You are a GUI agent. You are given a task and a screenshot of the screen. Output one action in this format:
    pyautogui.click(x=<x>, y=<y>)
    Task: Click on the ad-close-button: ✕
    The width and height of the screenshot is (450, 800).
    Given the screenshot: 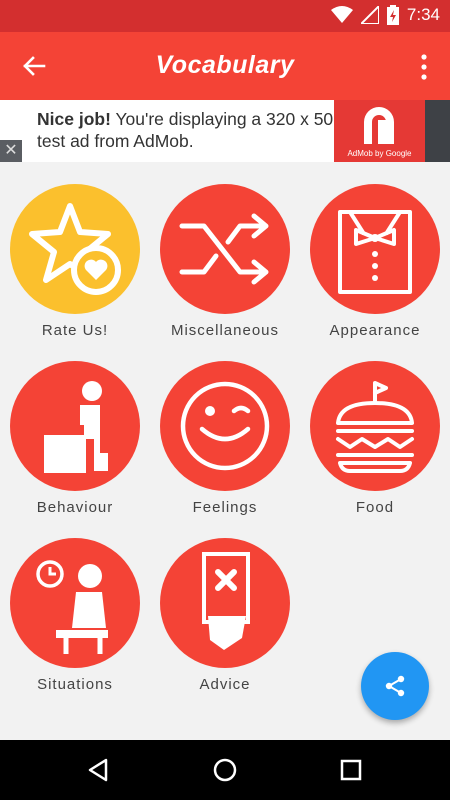 What is the action you would take?
    pyautogui.click(x=11, y=151)
    